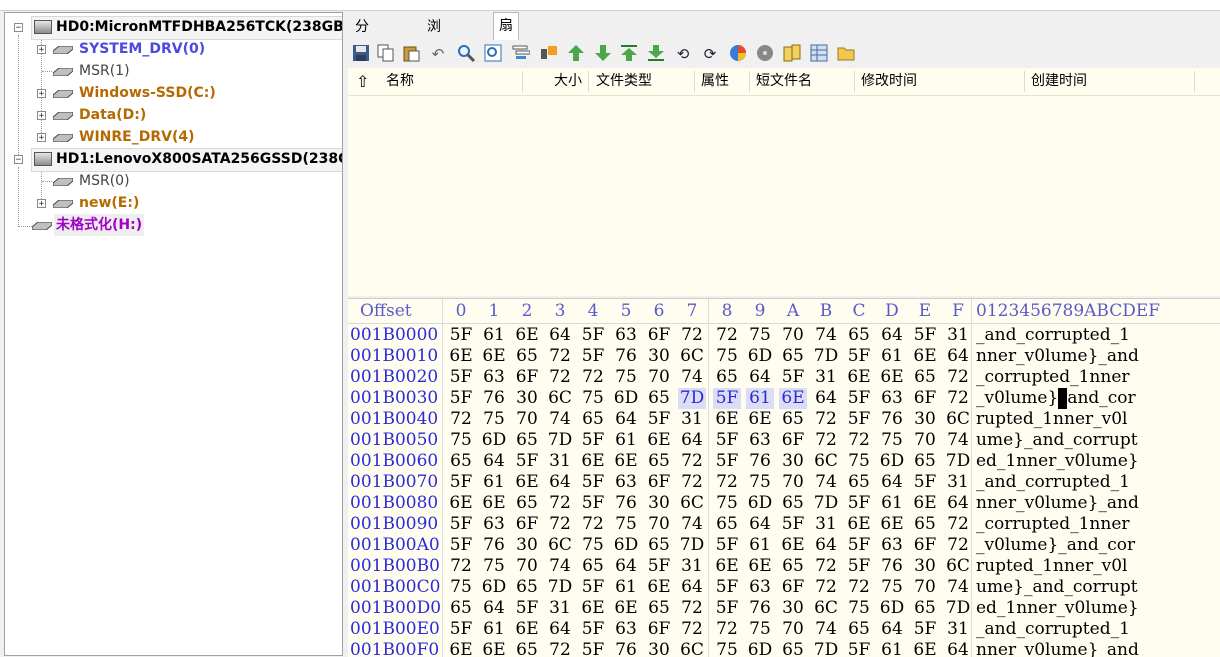 Image resolution: width=1220 pixels, height=657 pixels. Describe the element at coordinates (147, 93) in the screenshot. I see `tree-item-windows-ssd: Windows-SSD(C:)` at that location.